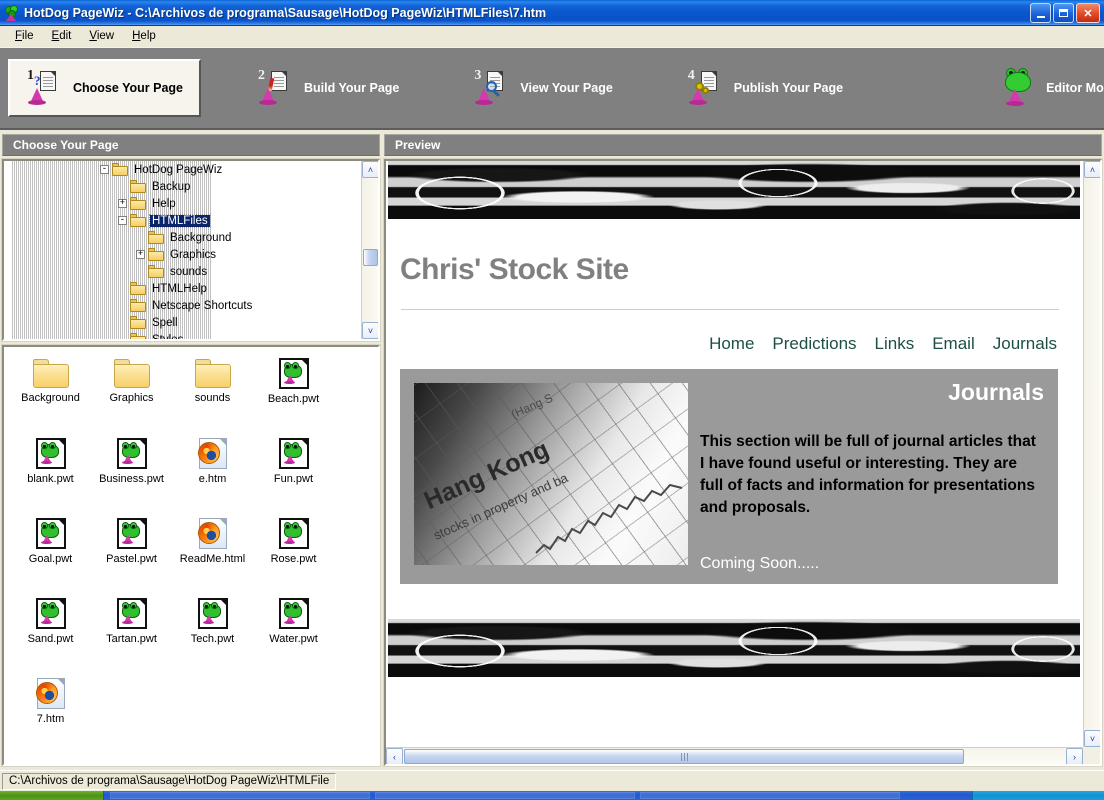  I want to click on tree-node: Netscape Shortcuts, so click(182, 305).